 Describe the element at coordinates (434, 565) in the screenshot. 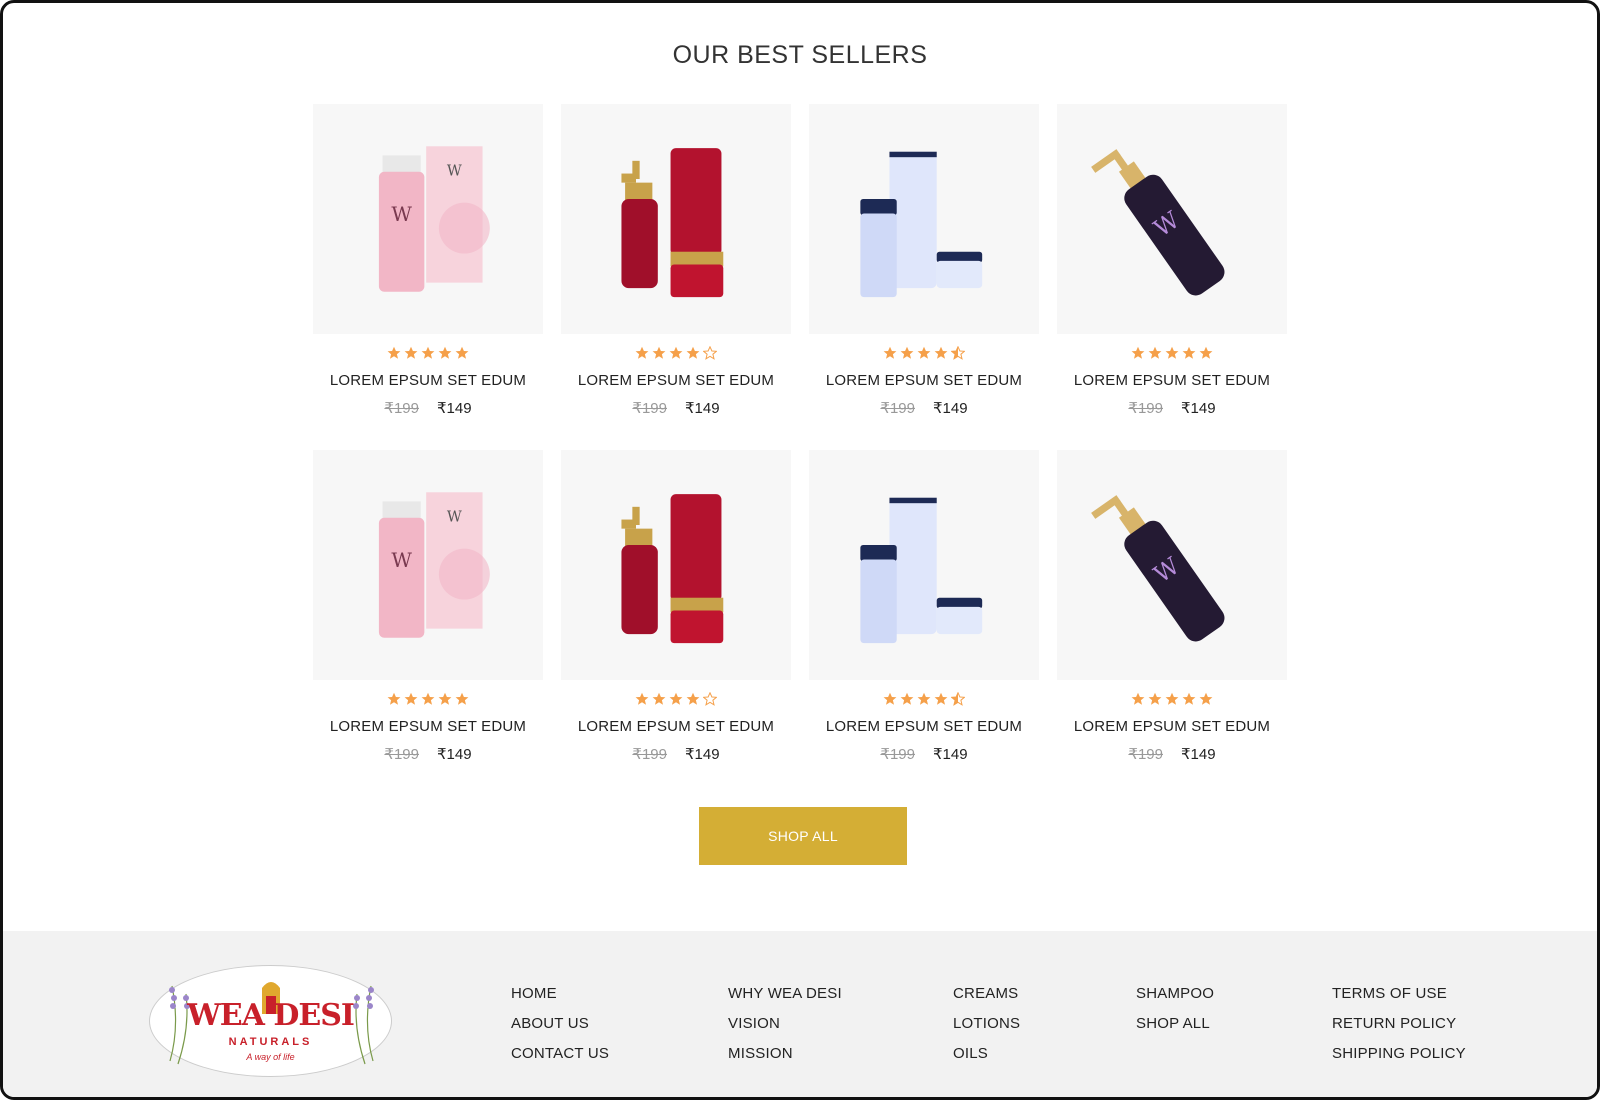

I see `pink-serum-box-icon: W W` at that location.